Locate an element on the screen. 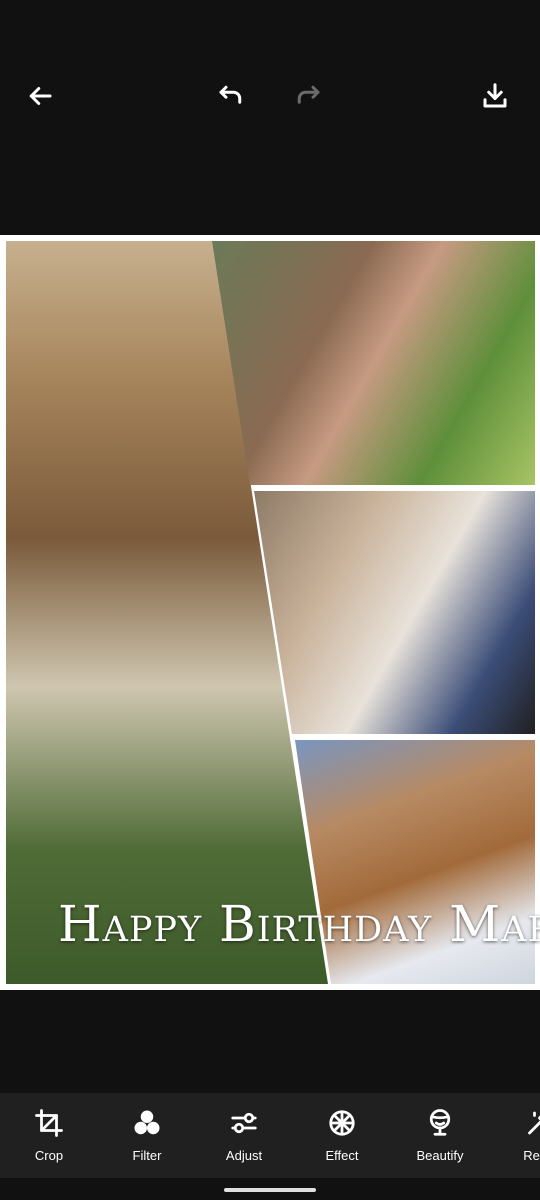 The height and width of the screenshot is (1200, 540). effect-icon is located at coordinates (342, 1123).